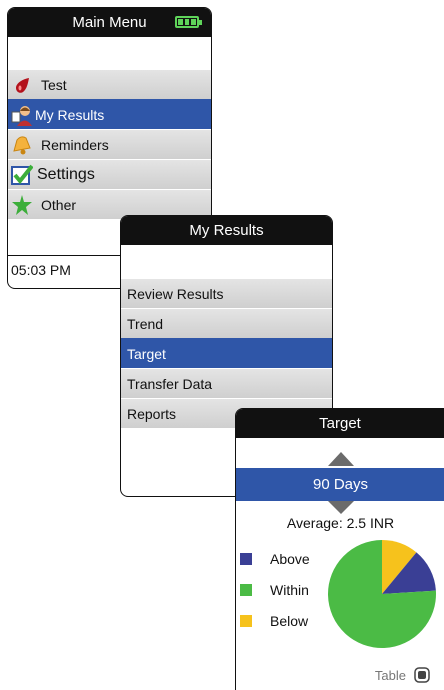 The image size is (444, 690). I want to click on menu-item-test: Test, so click(109, 84).